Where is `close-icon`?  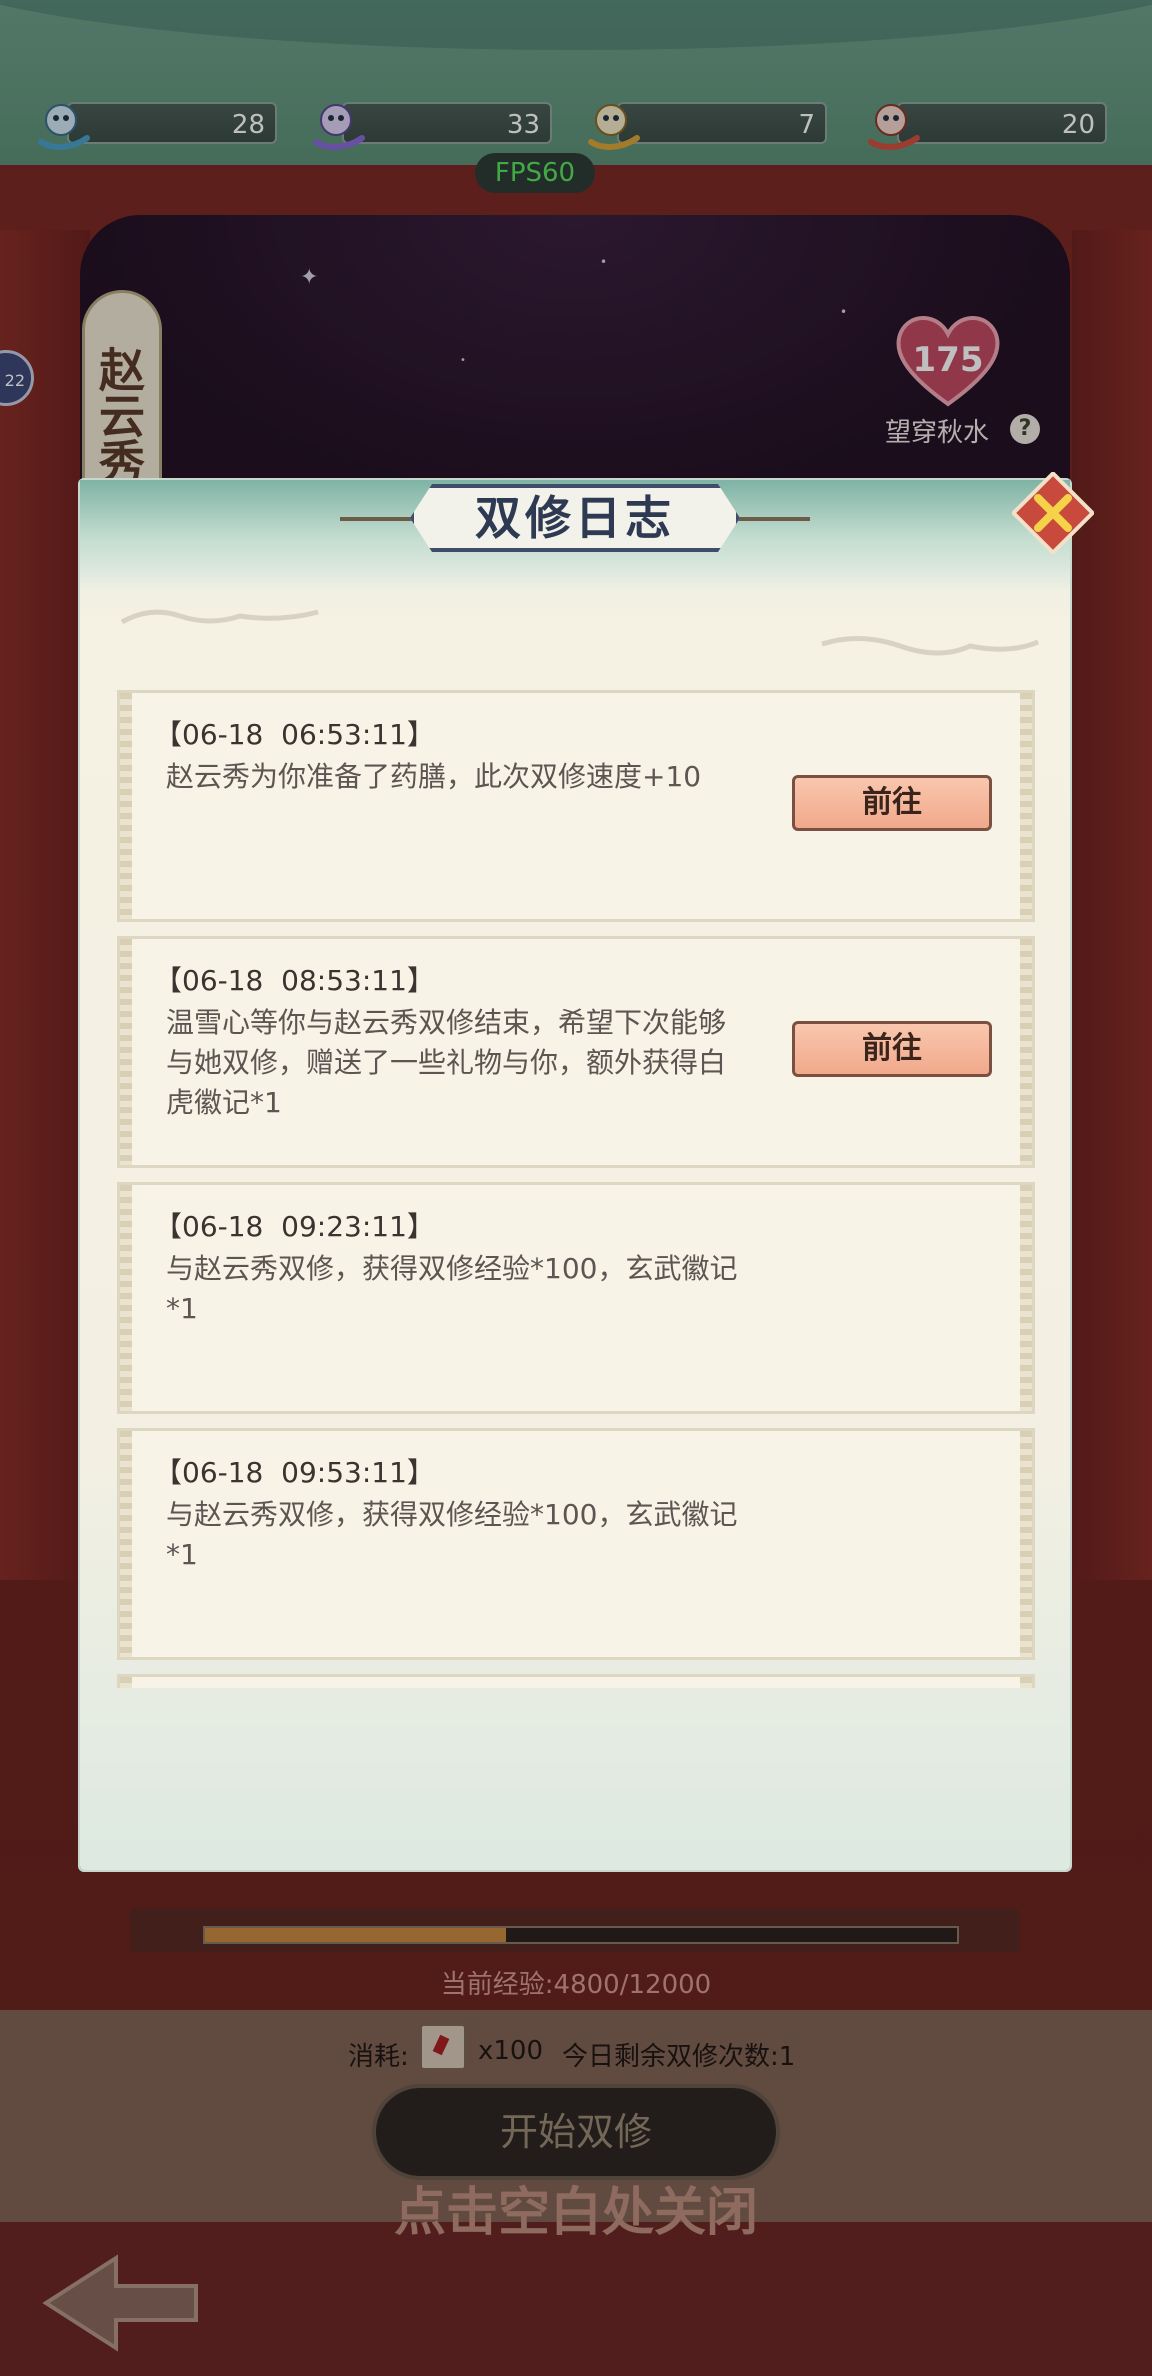
close-icon is located at coordinates (1053, 513).